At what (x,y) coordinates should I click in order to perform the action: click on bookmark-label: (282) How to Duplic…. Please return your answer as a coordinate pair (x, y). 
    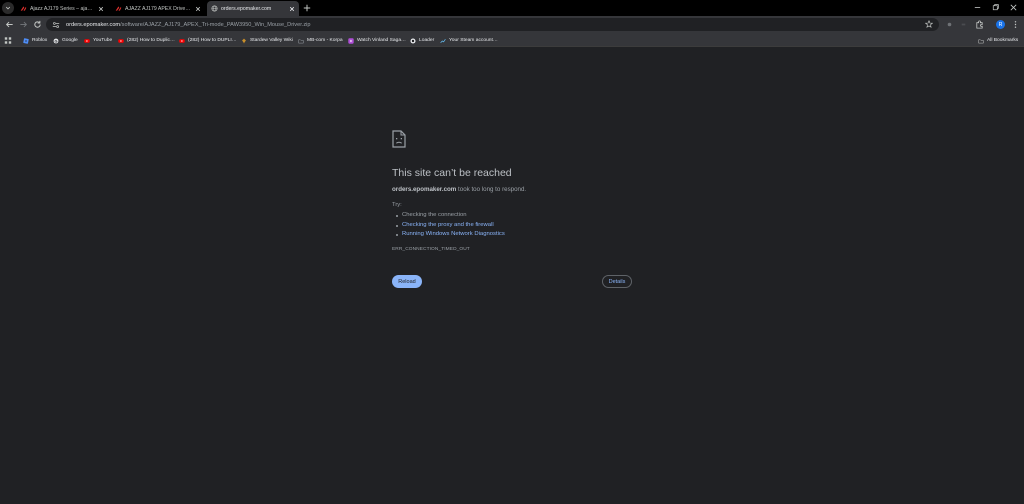
    Looking at the image, I should click on (151, 40).